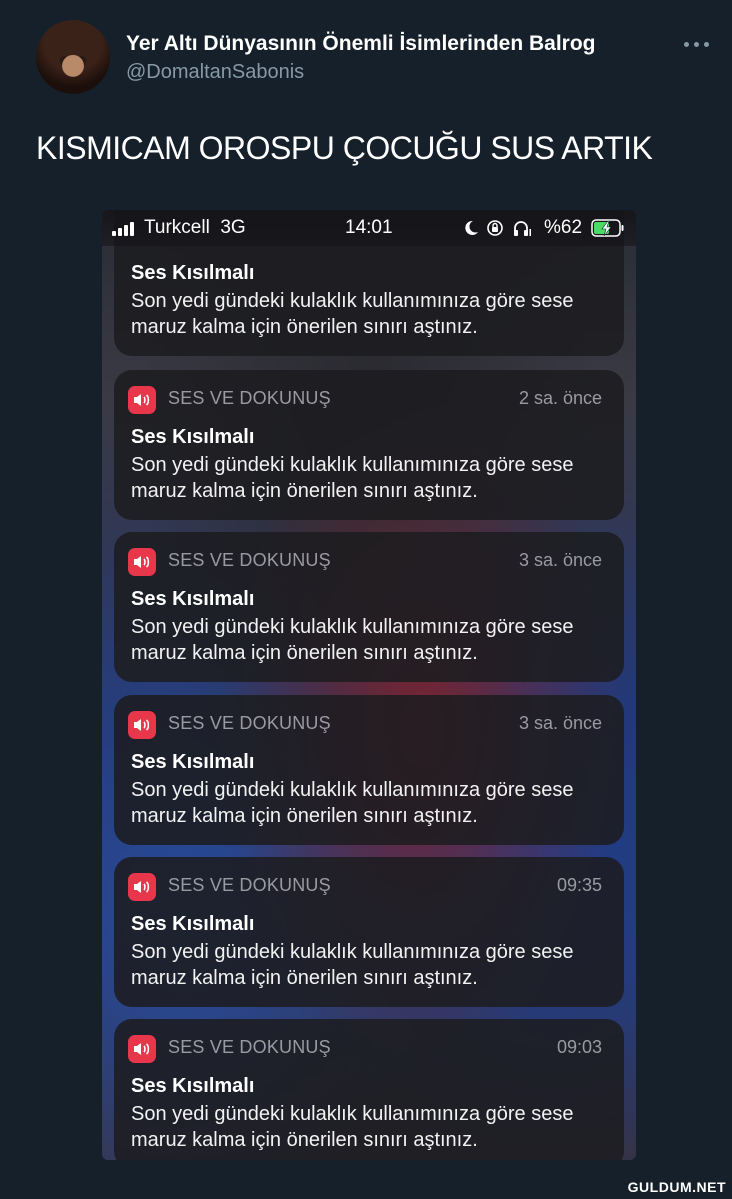 Image resolution: width=732 pixels, height=1199 pixels. What do you see at coordinates (522, 228) in the screenshot?
I see `headphones-icon` at bounding box center [522, 228].